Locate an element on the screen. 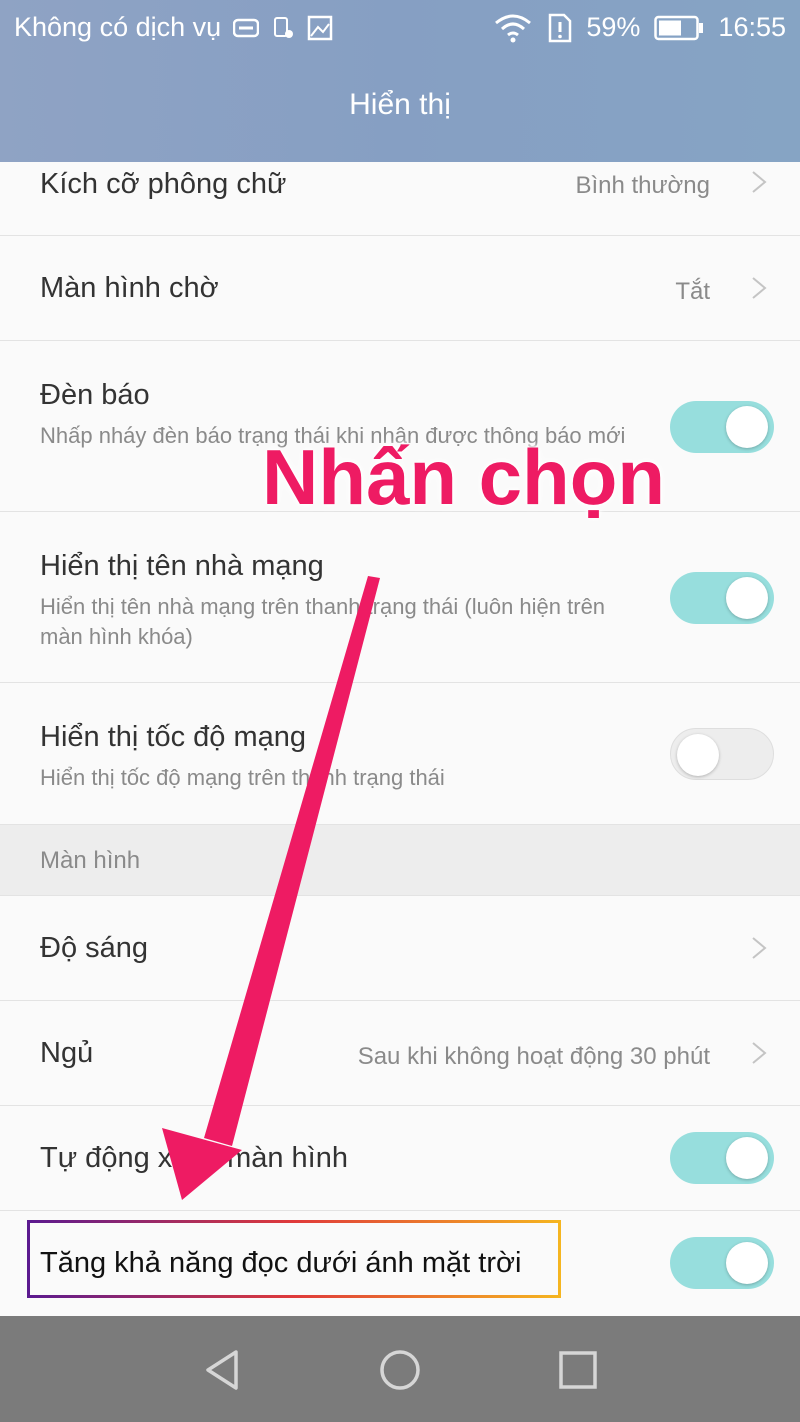  row-label: Hiển thị tốc độ mạng is located at coordinates (173, 737).